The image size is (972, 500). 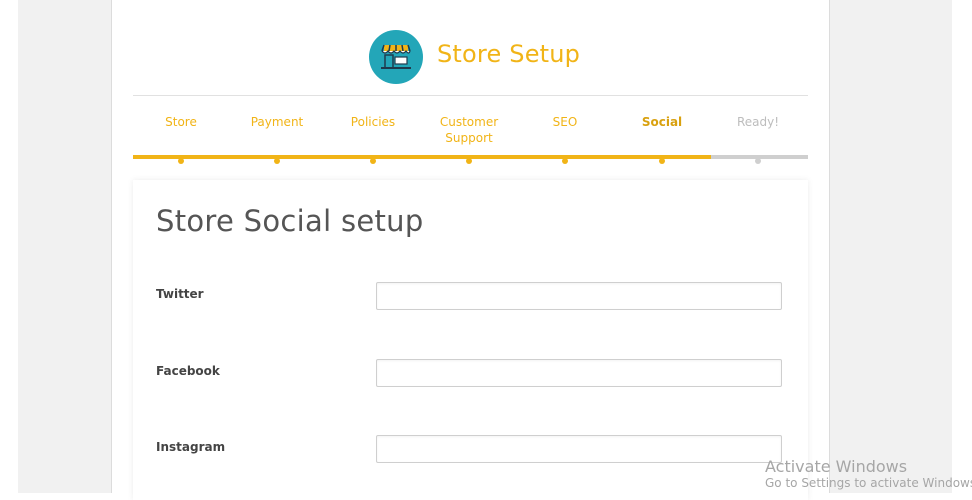 What do you see at coordinates (277, 122) in the screenshot?
I see `step-payment: Payment` at bounding box center [277, 122].